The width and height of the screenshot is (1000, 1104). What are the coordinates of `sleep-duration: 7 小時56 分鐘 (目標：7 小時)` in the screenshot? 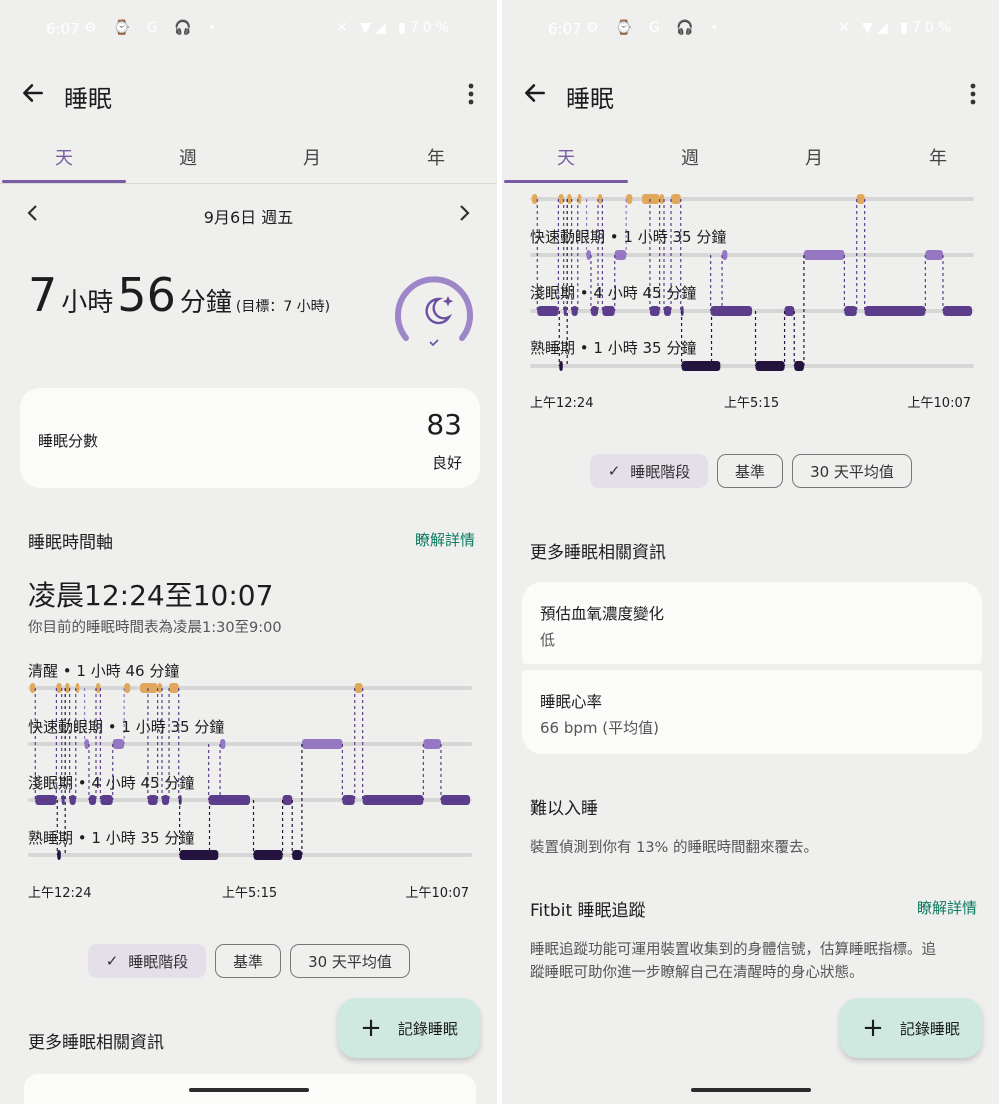 It's located at (179, 295).